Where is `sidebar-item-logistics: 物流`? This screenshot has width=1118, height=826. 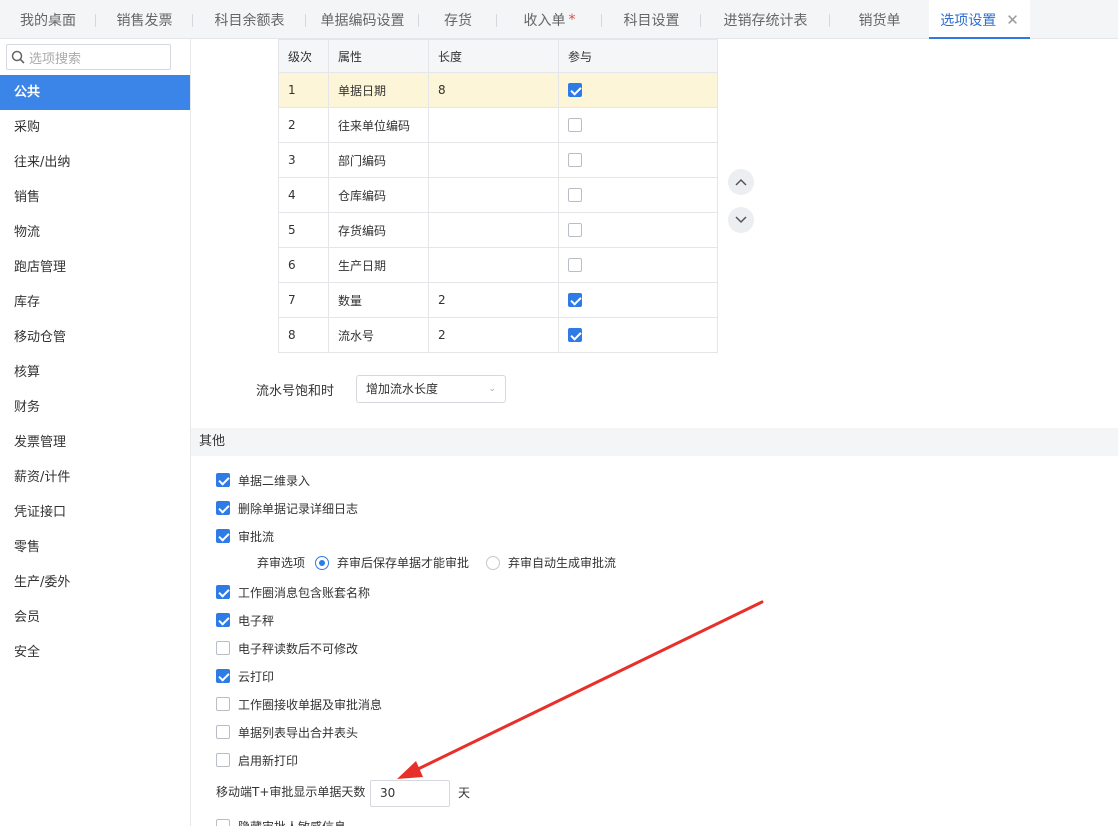 sidebar-item-logistics: 物流 is located at coordinates (95, 232).